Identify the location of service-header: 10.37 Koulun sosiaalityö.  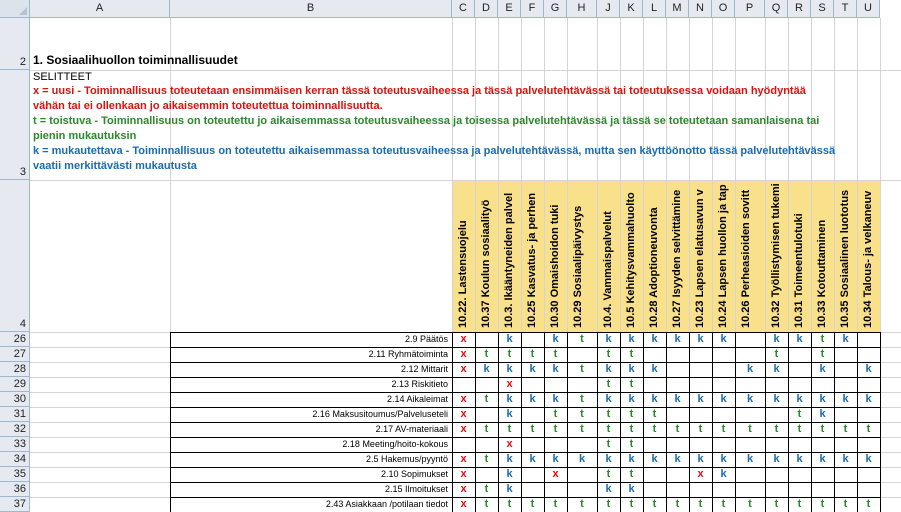
(486, 256).